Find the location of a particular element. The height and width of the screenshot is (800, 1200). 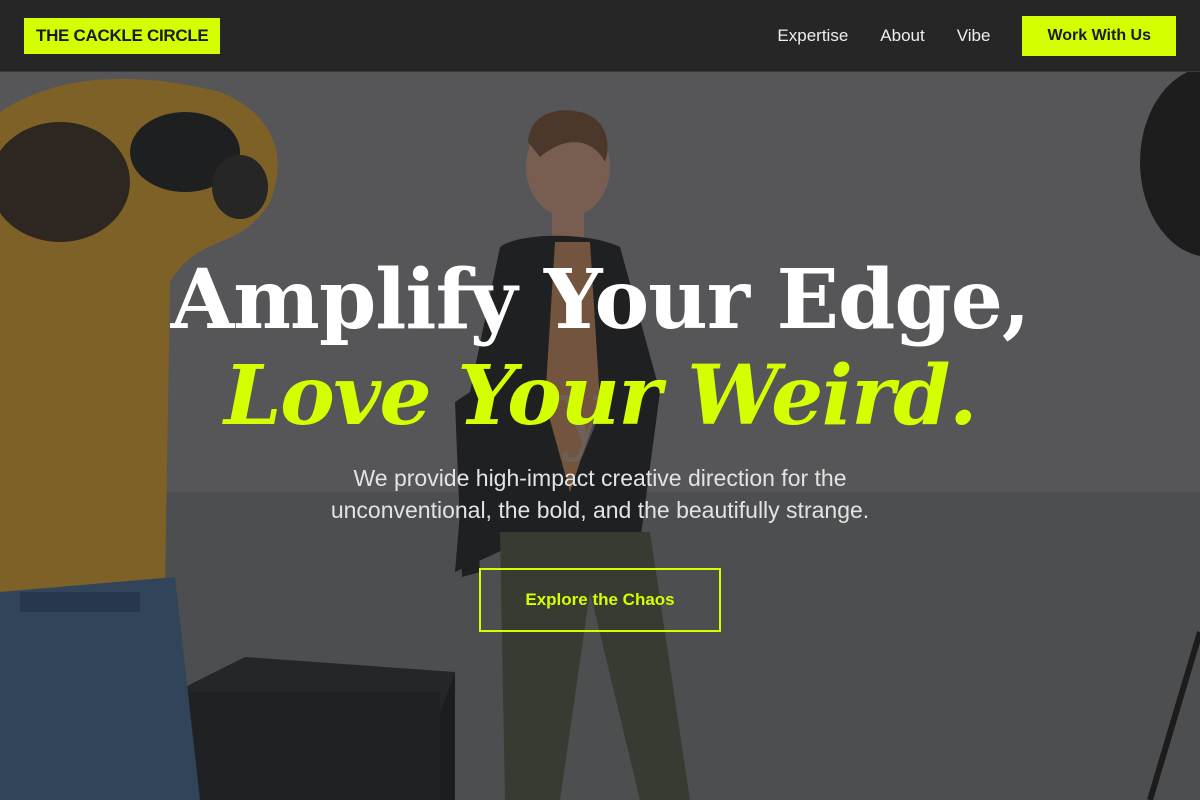

nav-link-vibe: Vibe is located at coordinates (974, 36).